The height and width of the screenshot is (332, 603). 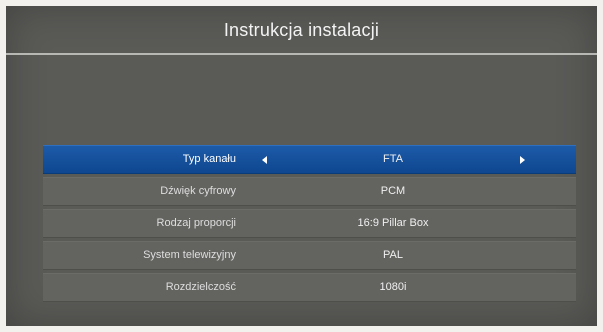 I want to click on setting-label: Rozdzielczość, so click(x=200, y=287).